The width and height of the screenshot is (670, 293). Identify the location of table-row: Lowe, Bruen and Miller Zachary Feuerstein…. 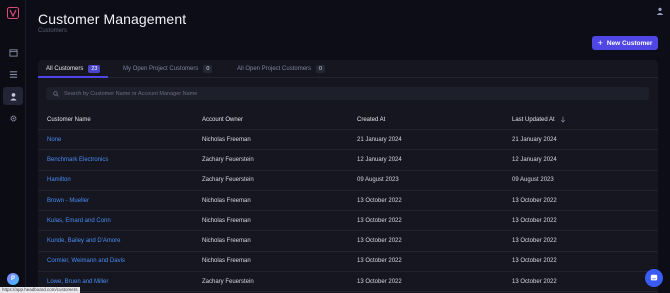
(348, 282).